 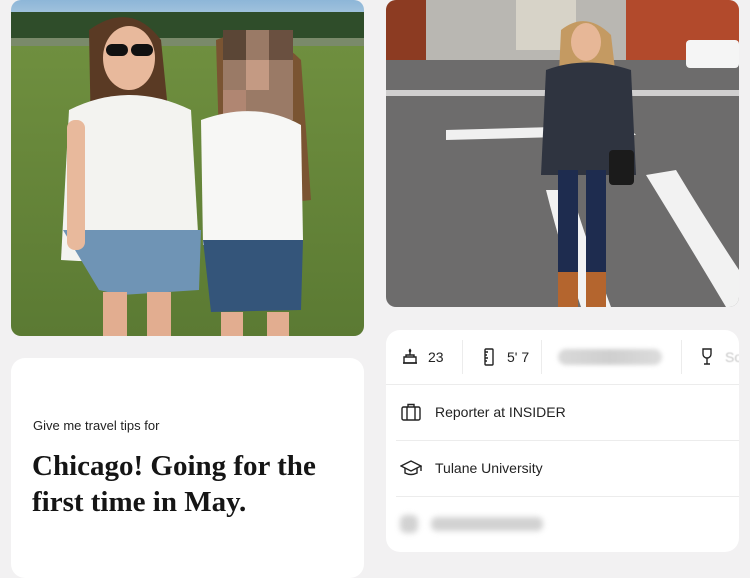 What do you see at coordinates (487, 524) in the screenshot?
I see `blurred-text` at bounding box center [487, 524].